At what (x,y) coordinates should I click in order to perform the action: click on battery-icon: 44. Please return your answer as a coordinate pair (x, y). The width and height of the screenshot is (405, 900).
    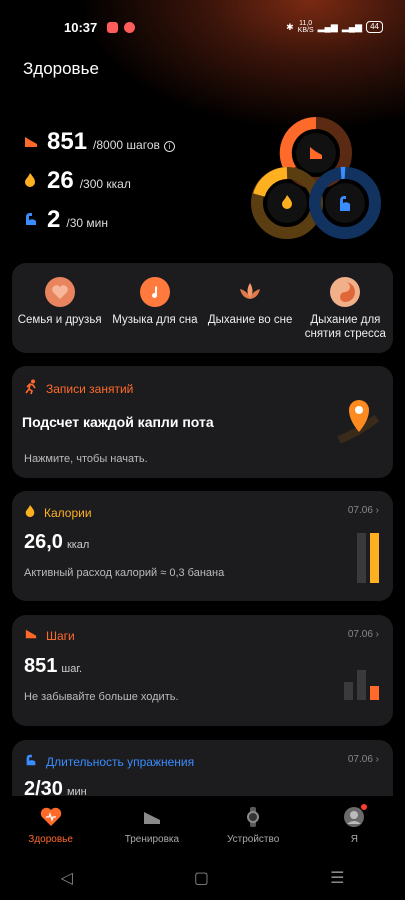
    Looking at the image, I should click on (374, 27).